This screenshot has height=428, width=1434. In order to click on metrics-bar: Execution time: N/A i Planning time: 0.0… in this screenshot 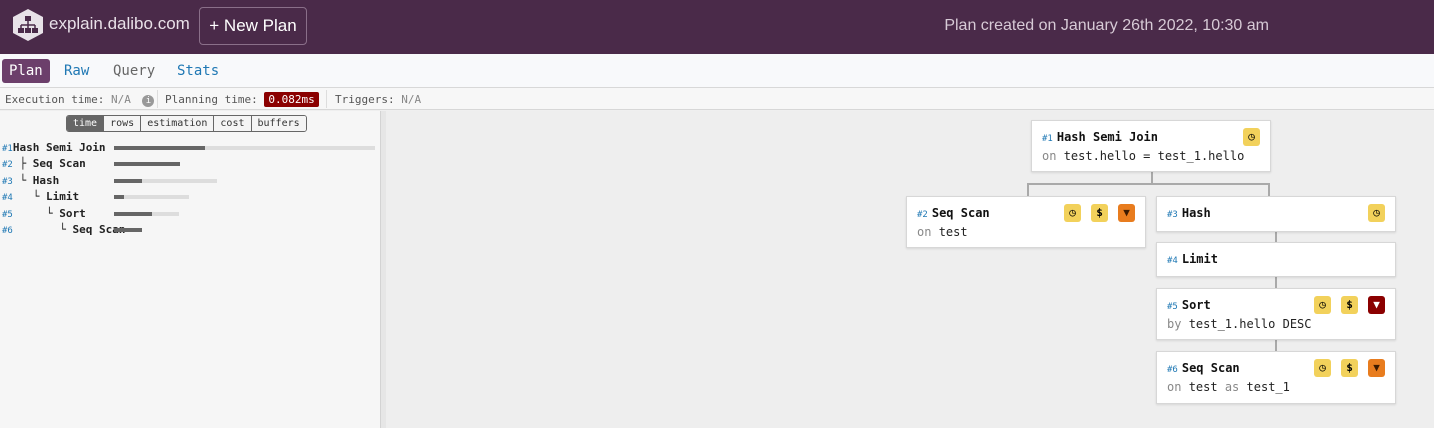, I will do `click(717, 99)`.